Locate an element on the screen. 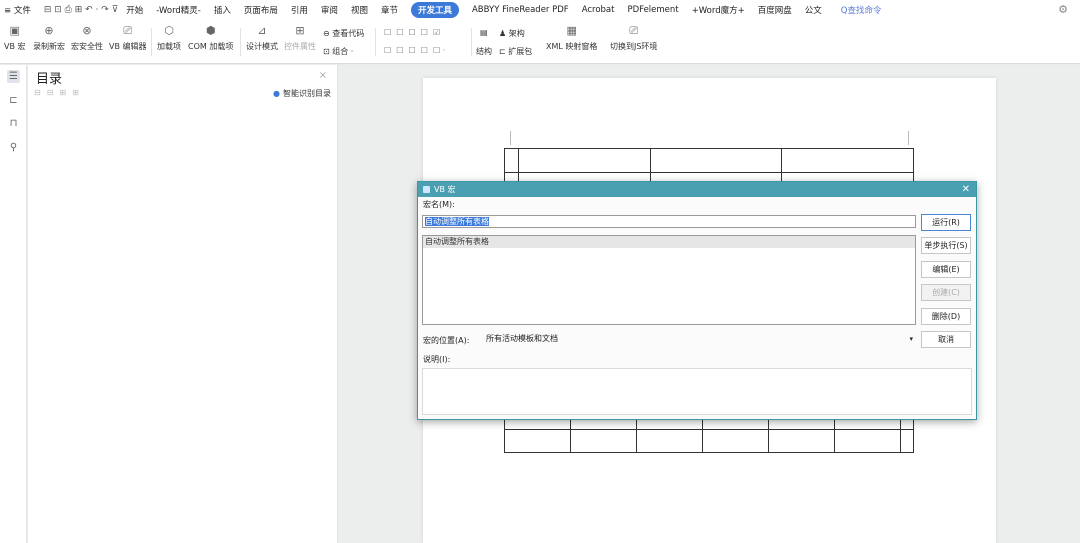 The width and height of the screenshot is (1080, 543). tab-developer: 开发工具 is located at coordinates (434, 10).